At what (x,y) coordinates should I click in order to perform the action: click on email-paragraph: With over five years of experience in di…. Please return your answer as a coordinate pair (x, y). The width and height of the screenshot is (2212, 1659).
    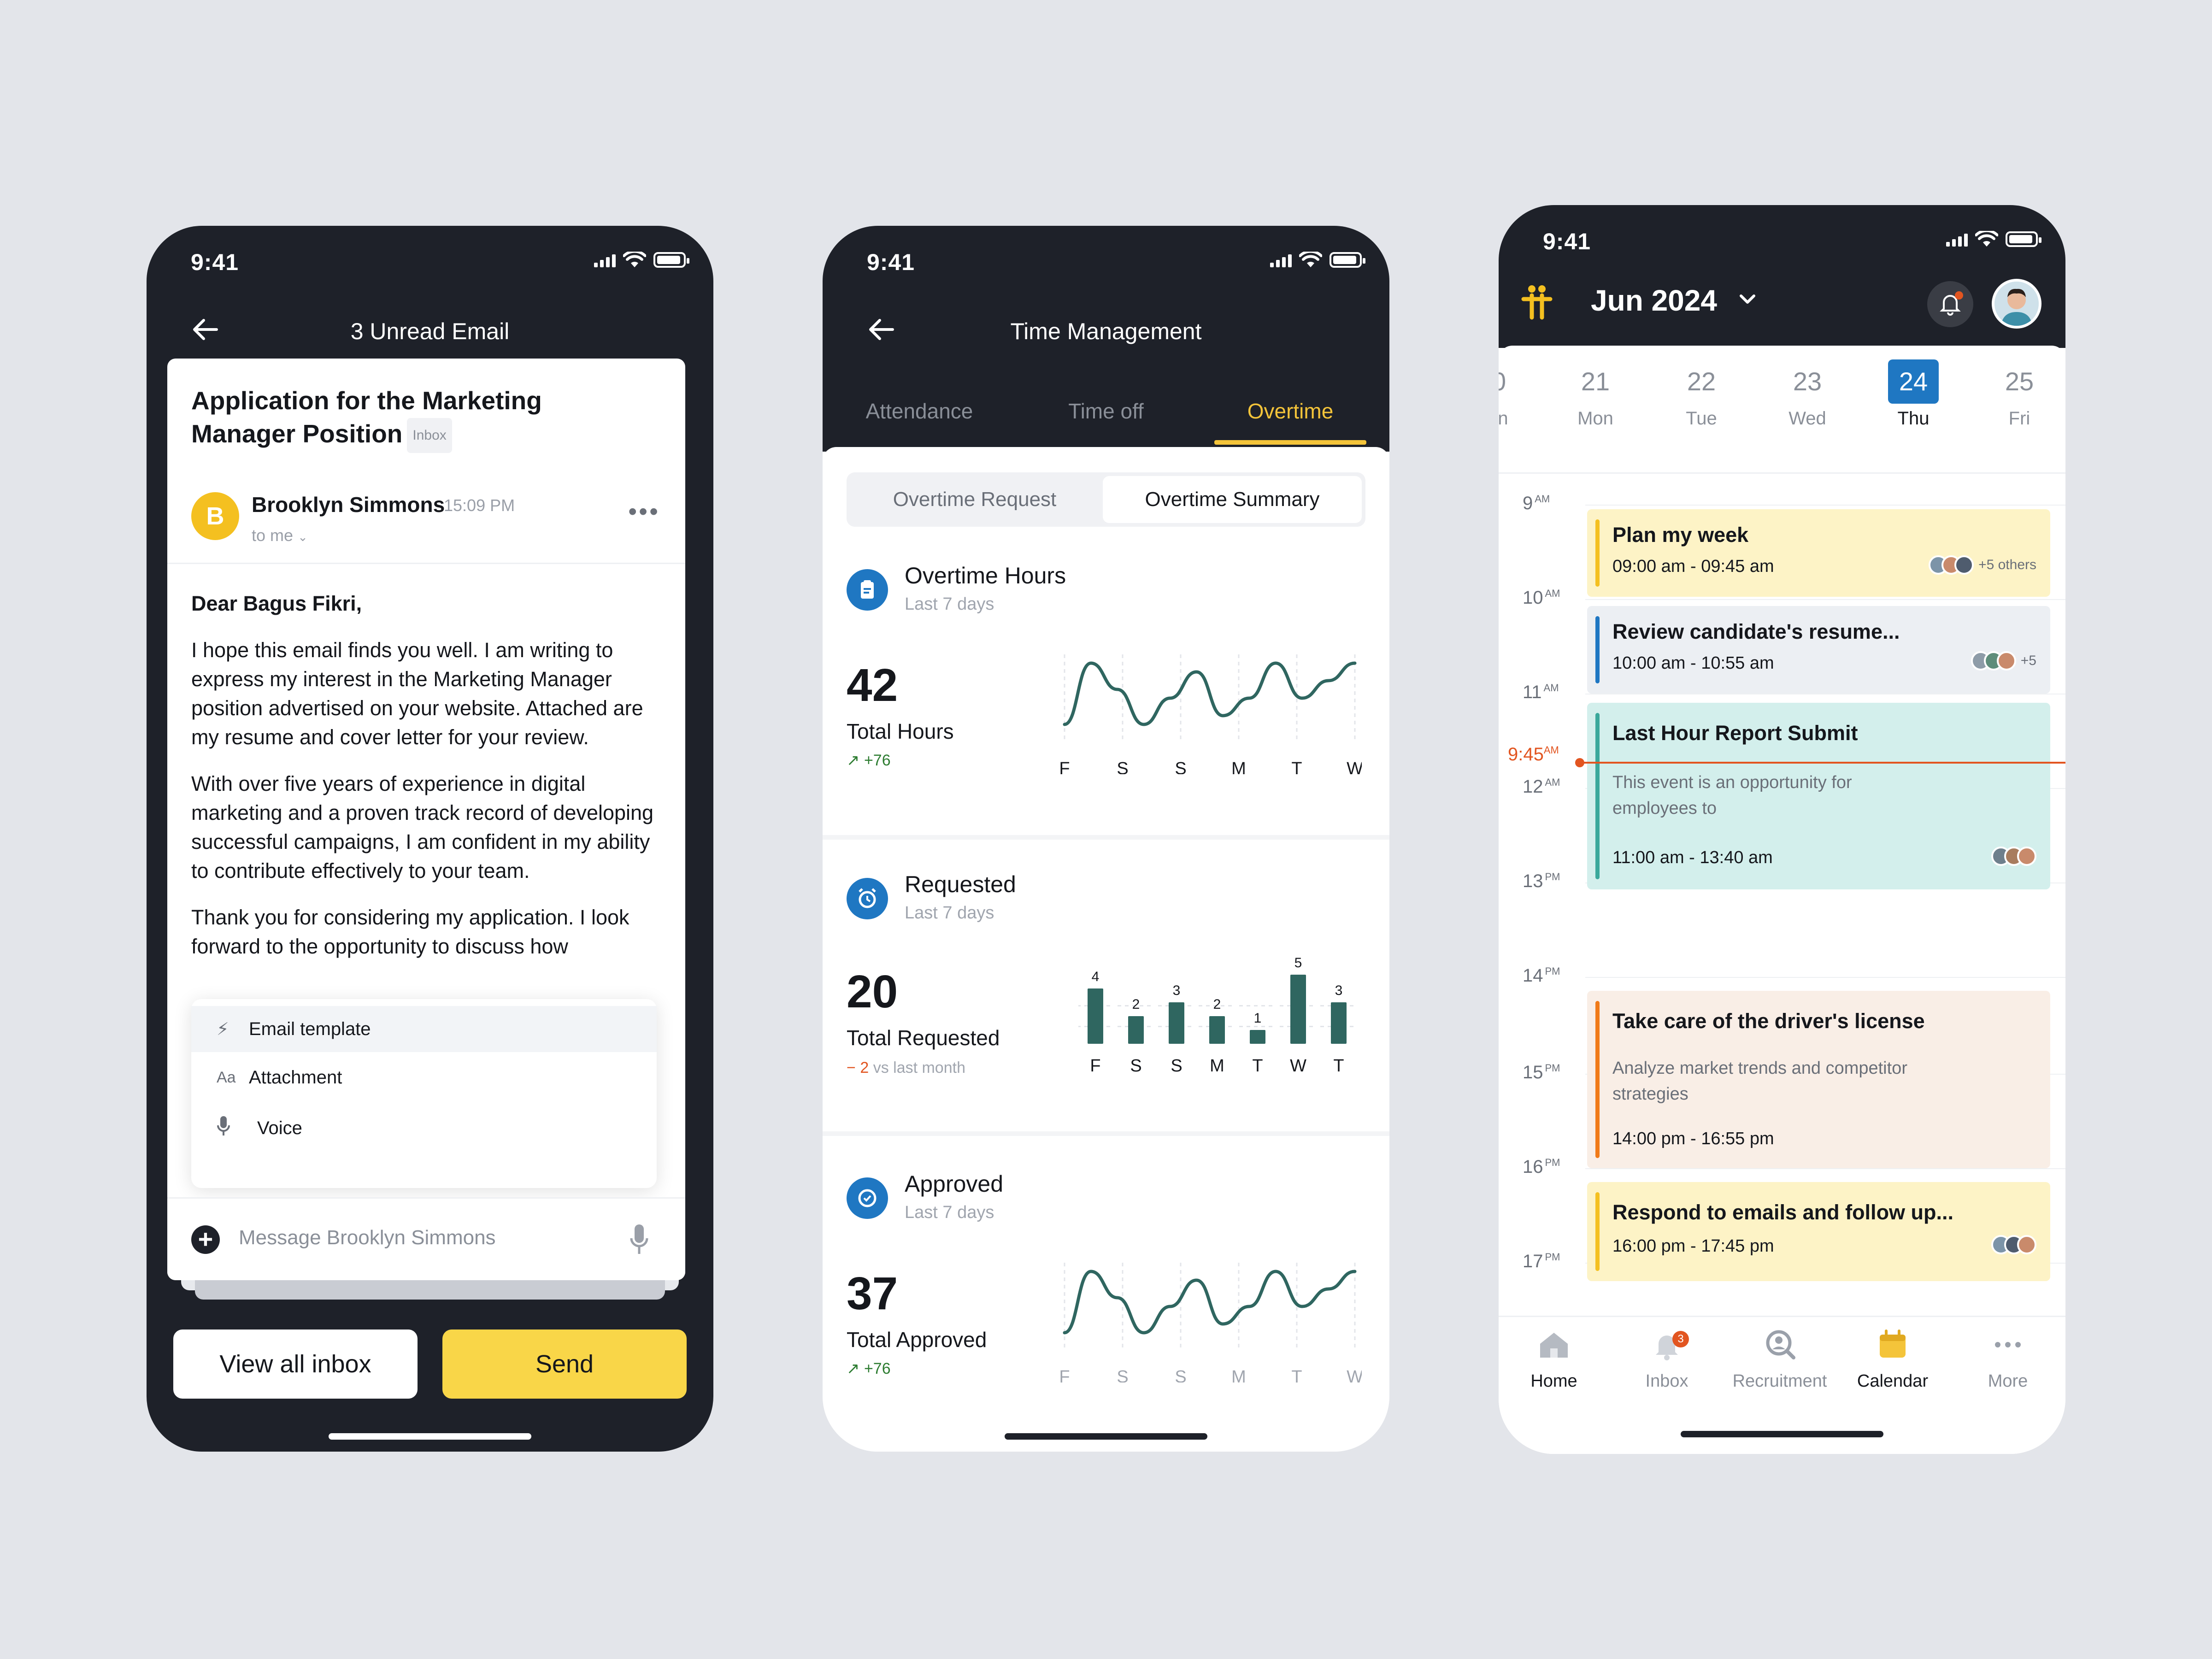
    Looking at the image, I should click on (422, 827).